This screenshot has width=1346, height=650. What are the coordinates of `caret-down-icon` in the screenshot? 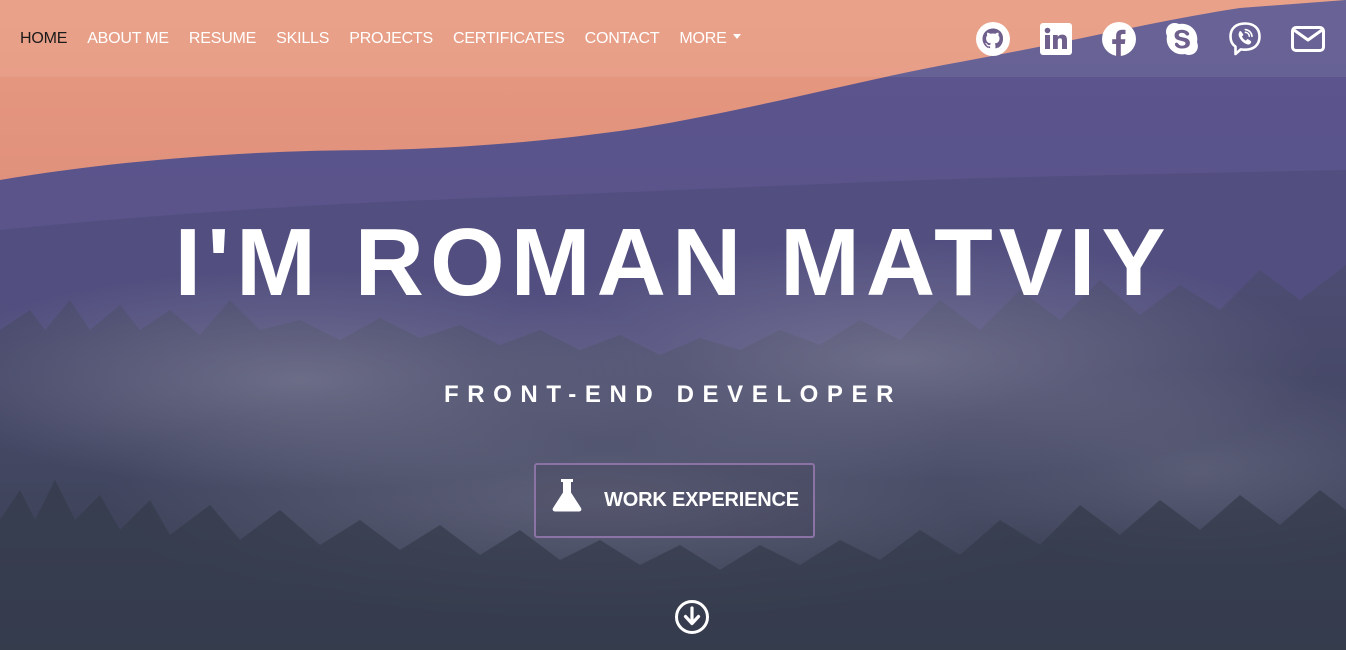 It's located at (736, 36).